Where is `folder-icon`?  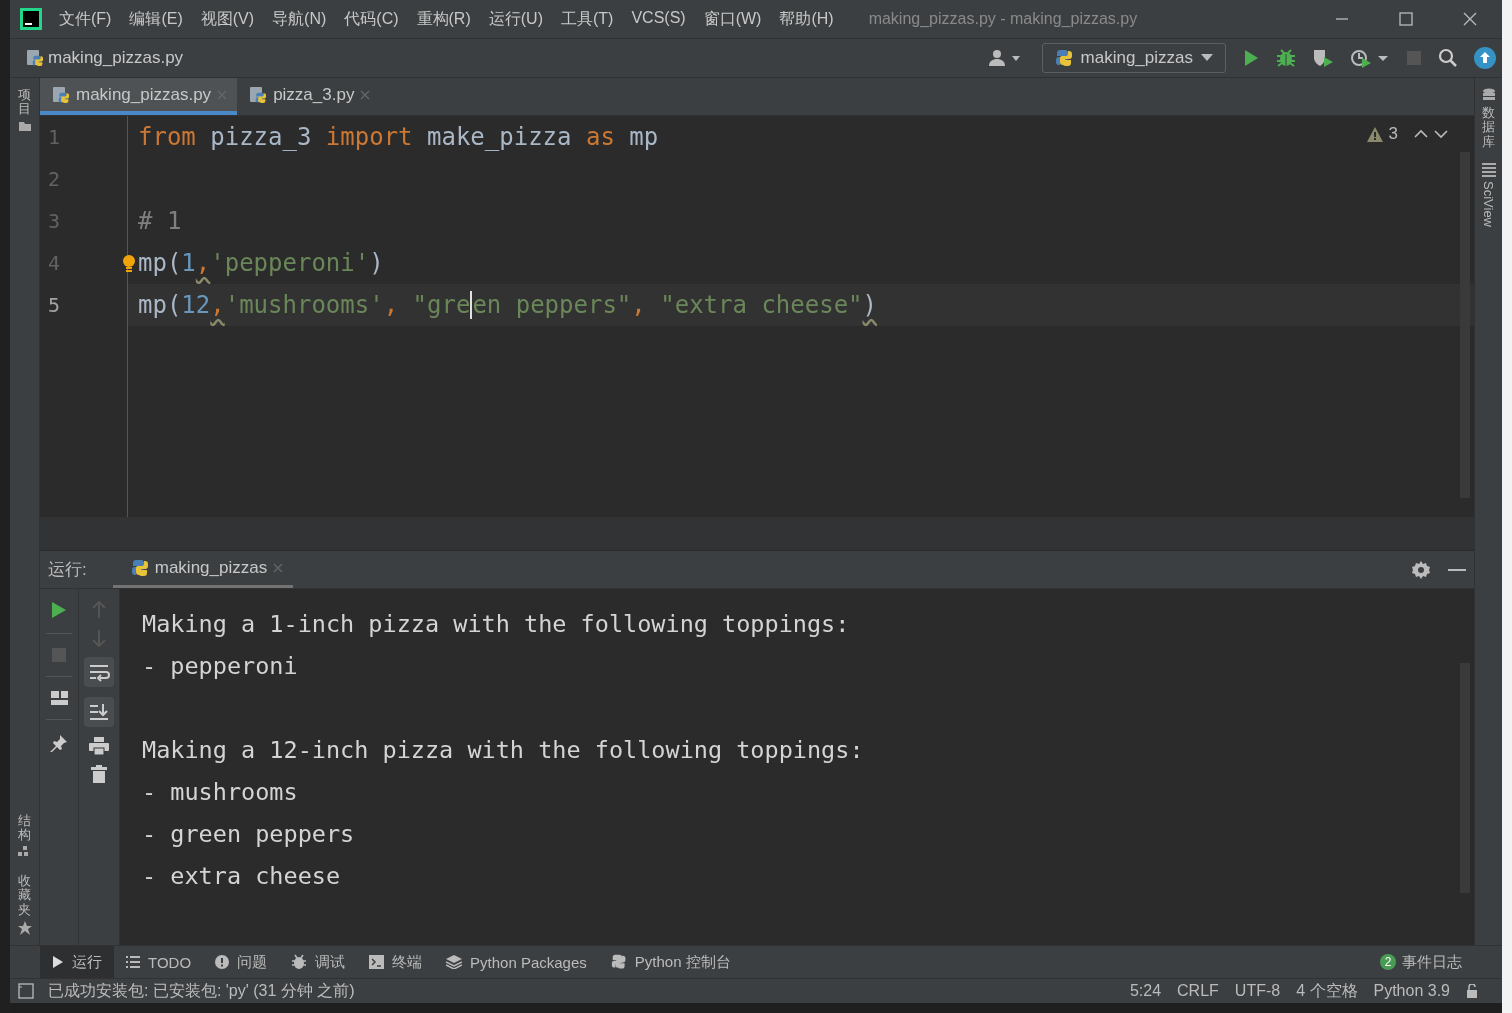 folder-icon is located at coordinates (24, 125).